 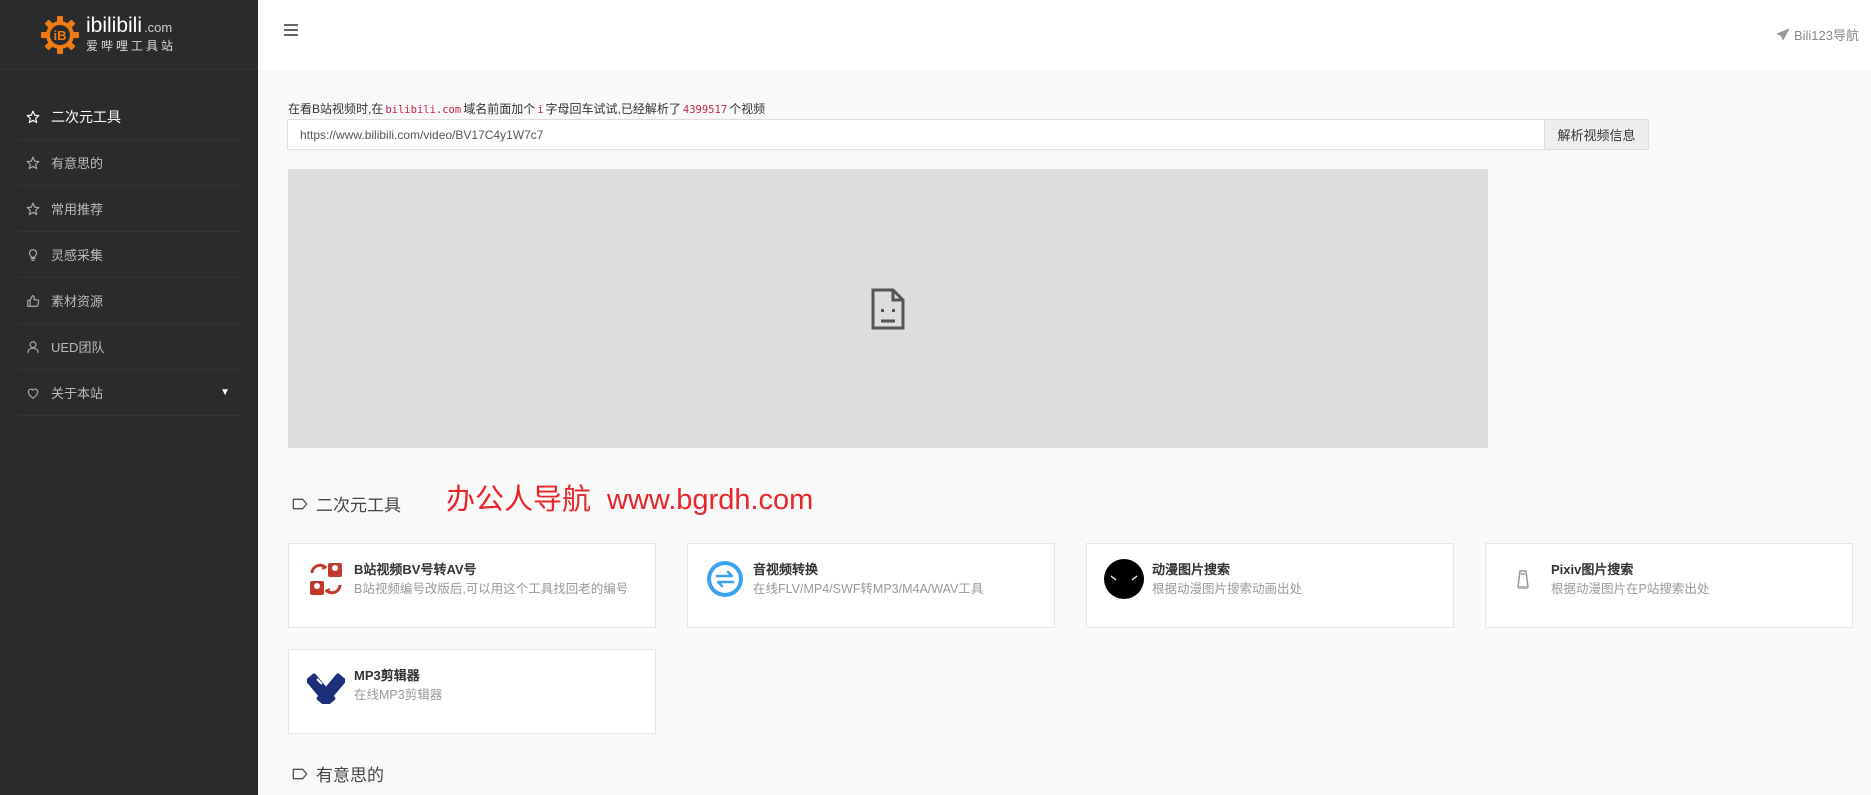 I want to click on chevron-down-icon: ▼, so click(x=225, y=392).